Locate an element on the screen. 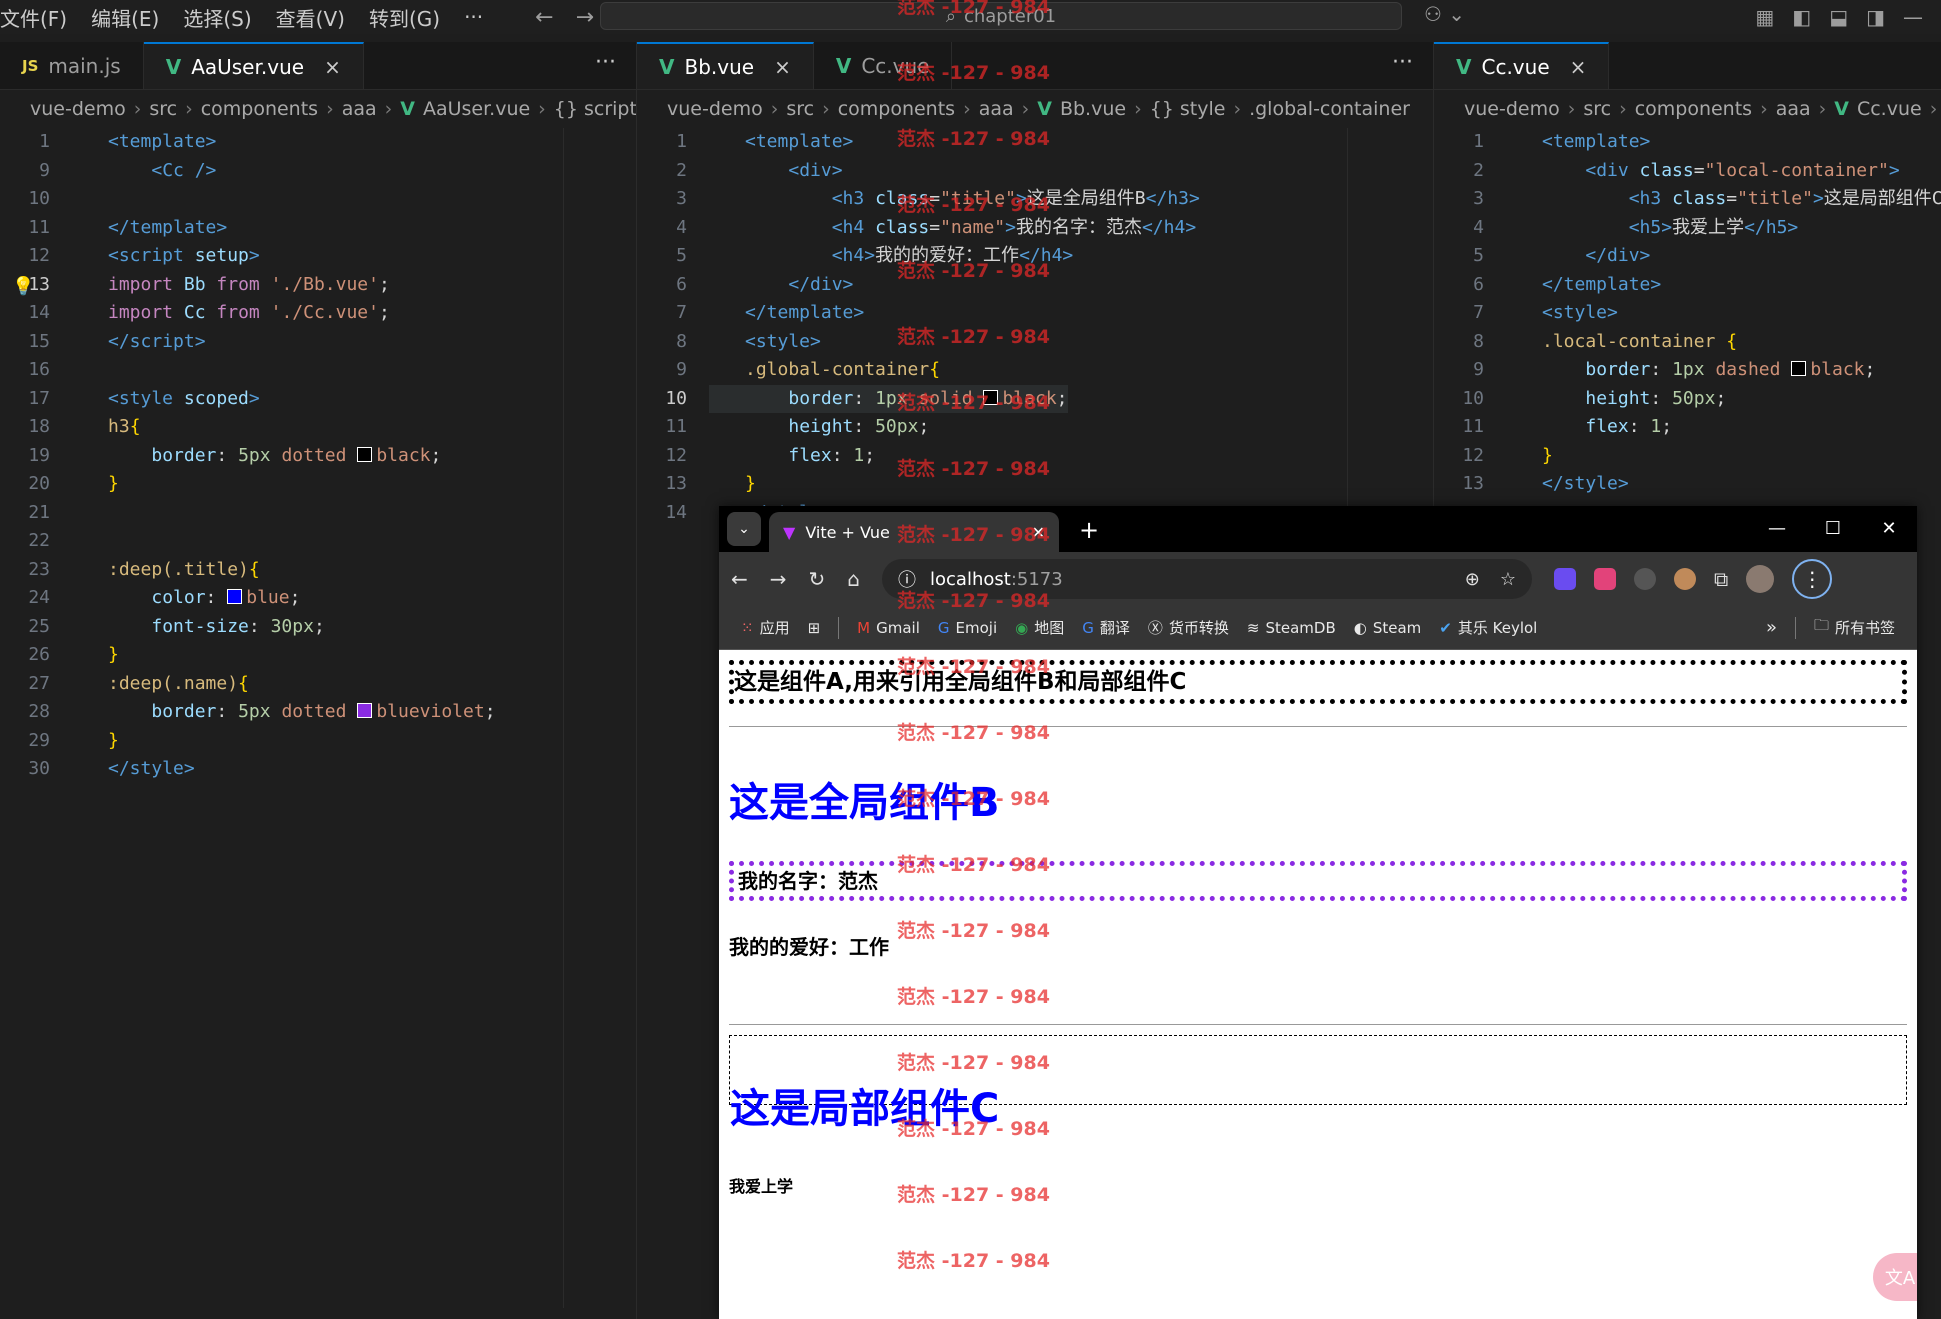  code-line: 6 </template> is located at coordinates (1687, 285).